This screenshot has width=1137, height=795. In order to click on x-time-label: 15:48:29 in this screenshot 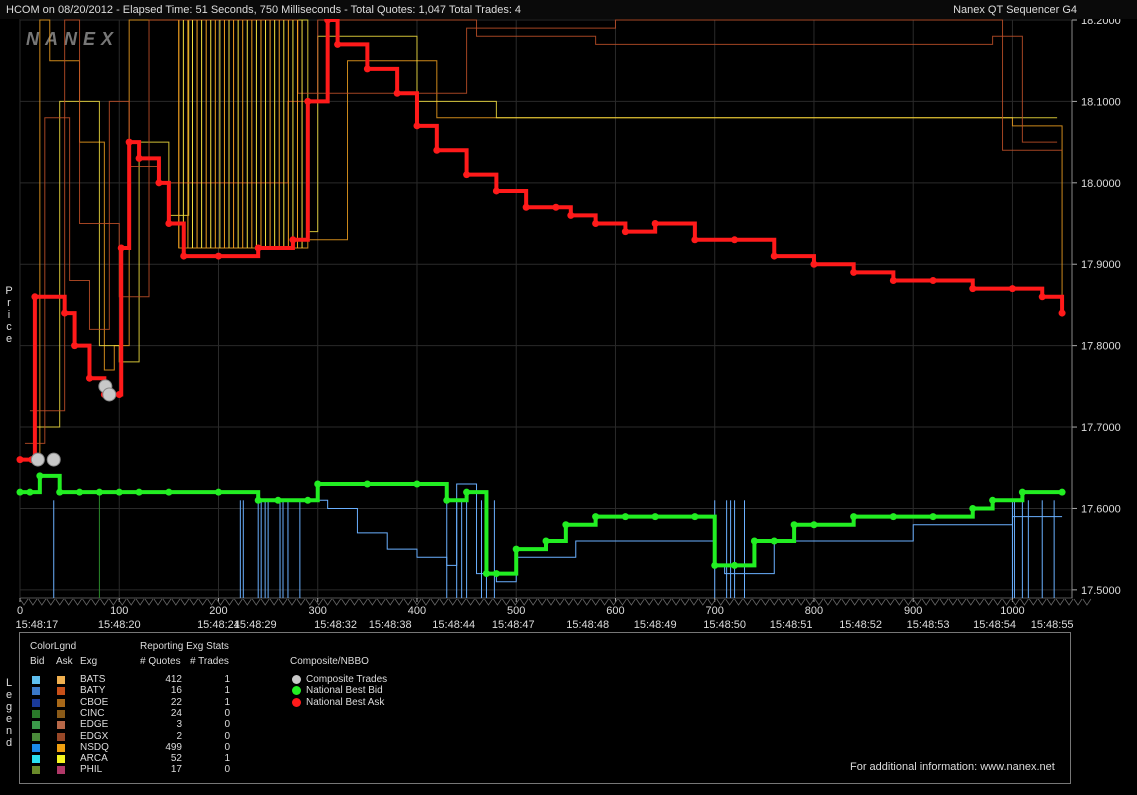, I will do `click(255, 625)`.